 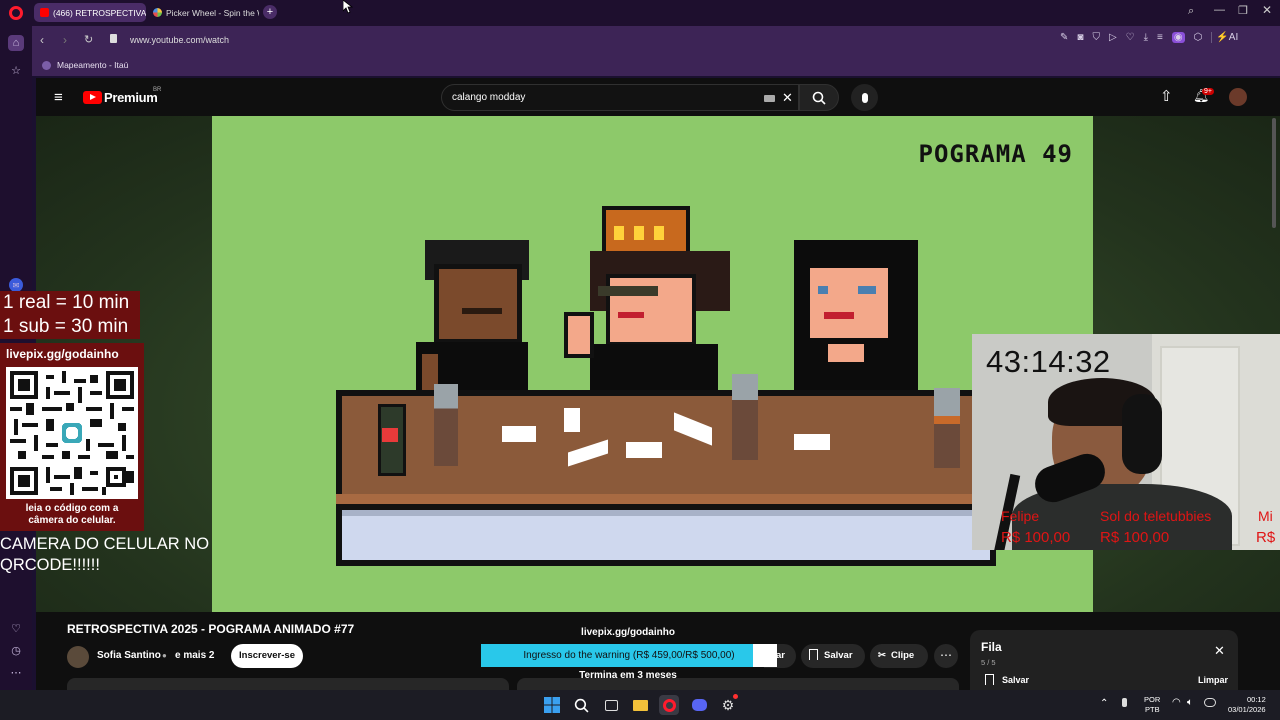 I want to click on history-icon: ◷, so click(x=16, y=650).